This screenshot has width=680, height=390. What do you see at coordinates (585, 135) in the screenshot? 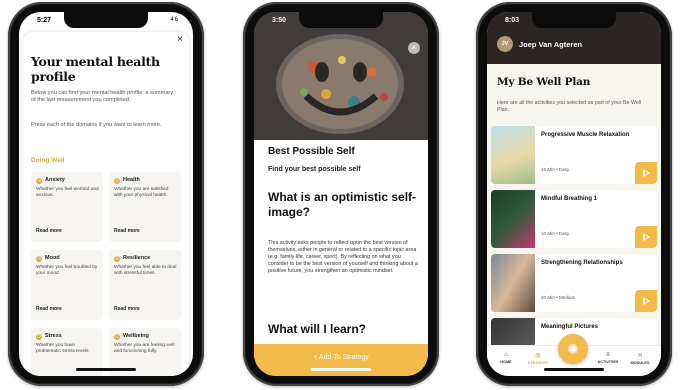
I see `activity-title: Progressive Muscle Relaxation` at bounding box center [585, 135].